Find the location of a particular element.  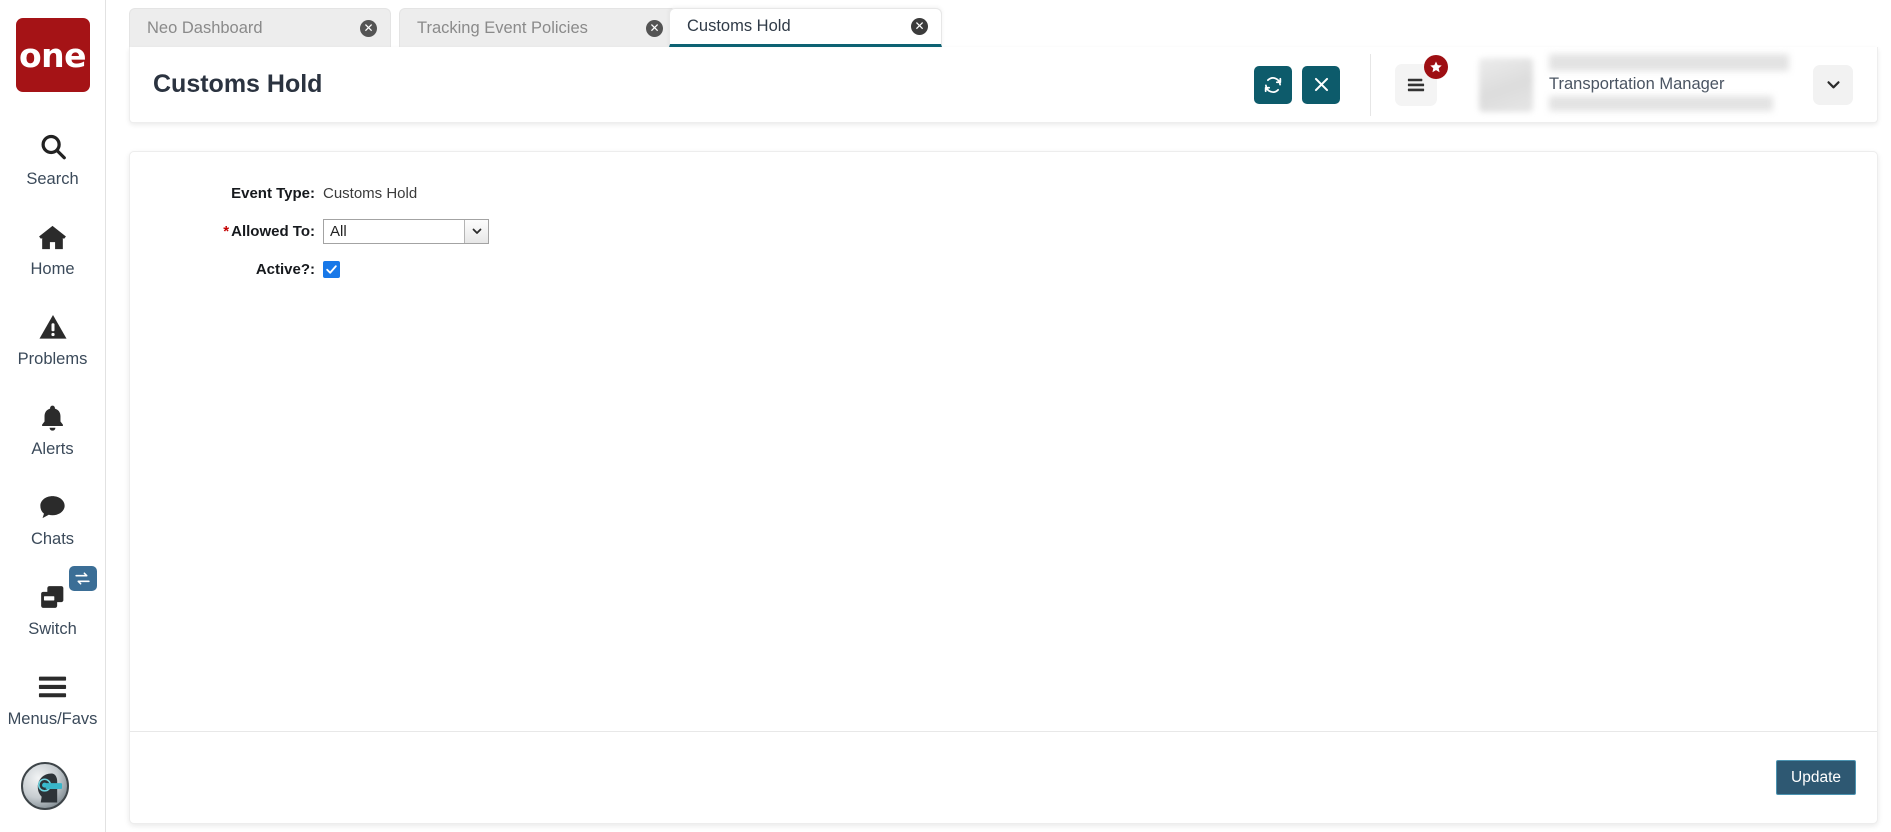

user-info: Transportation Manager is located at coordinates (1674, 84).